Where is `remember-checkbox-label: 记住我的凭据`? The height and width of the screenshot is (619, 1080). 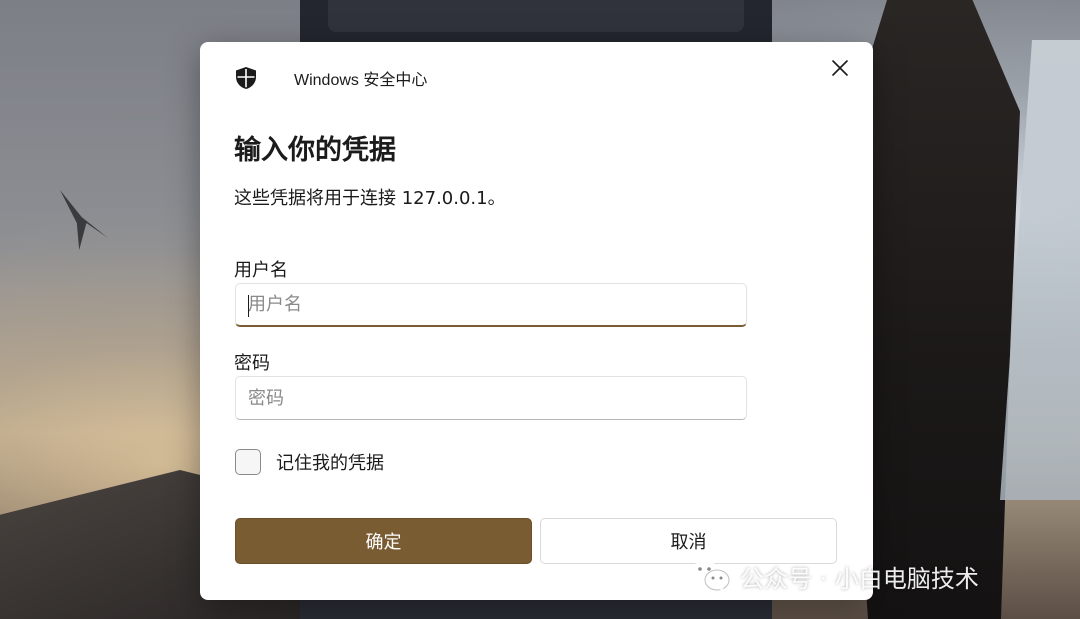
remember-checkbox-label: 记住我的凭据 is located at coordinates (330, 463).